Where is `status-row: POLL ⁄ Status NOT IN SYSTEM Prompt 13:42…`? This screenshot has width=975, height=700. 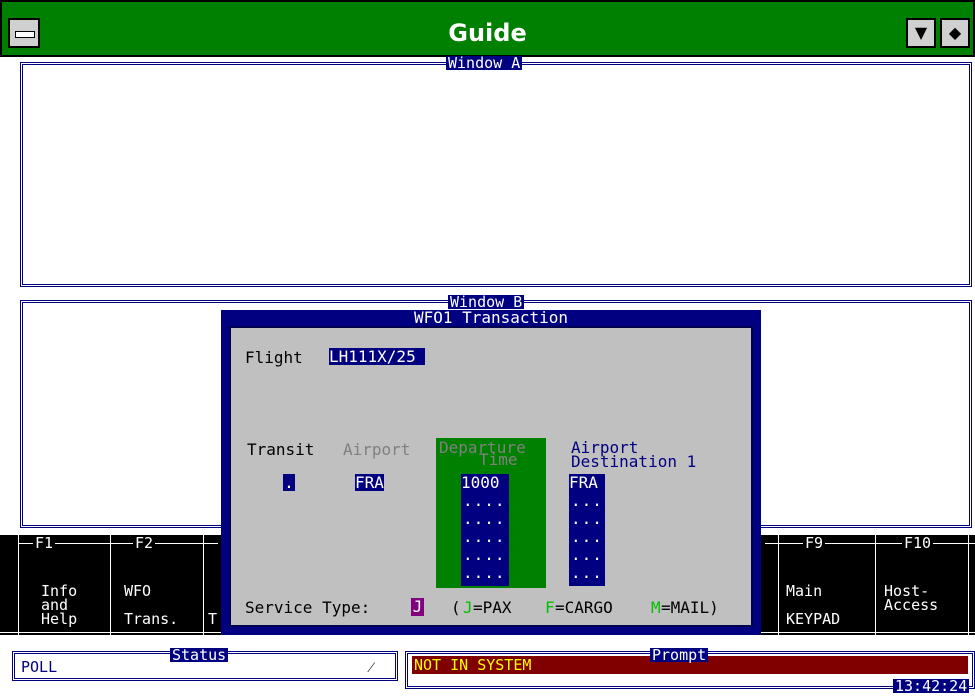
status-row: POLL ⁄ Status NOT IN SYSTEM Prompt 13:42… is located at coordinates (487, 667).